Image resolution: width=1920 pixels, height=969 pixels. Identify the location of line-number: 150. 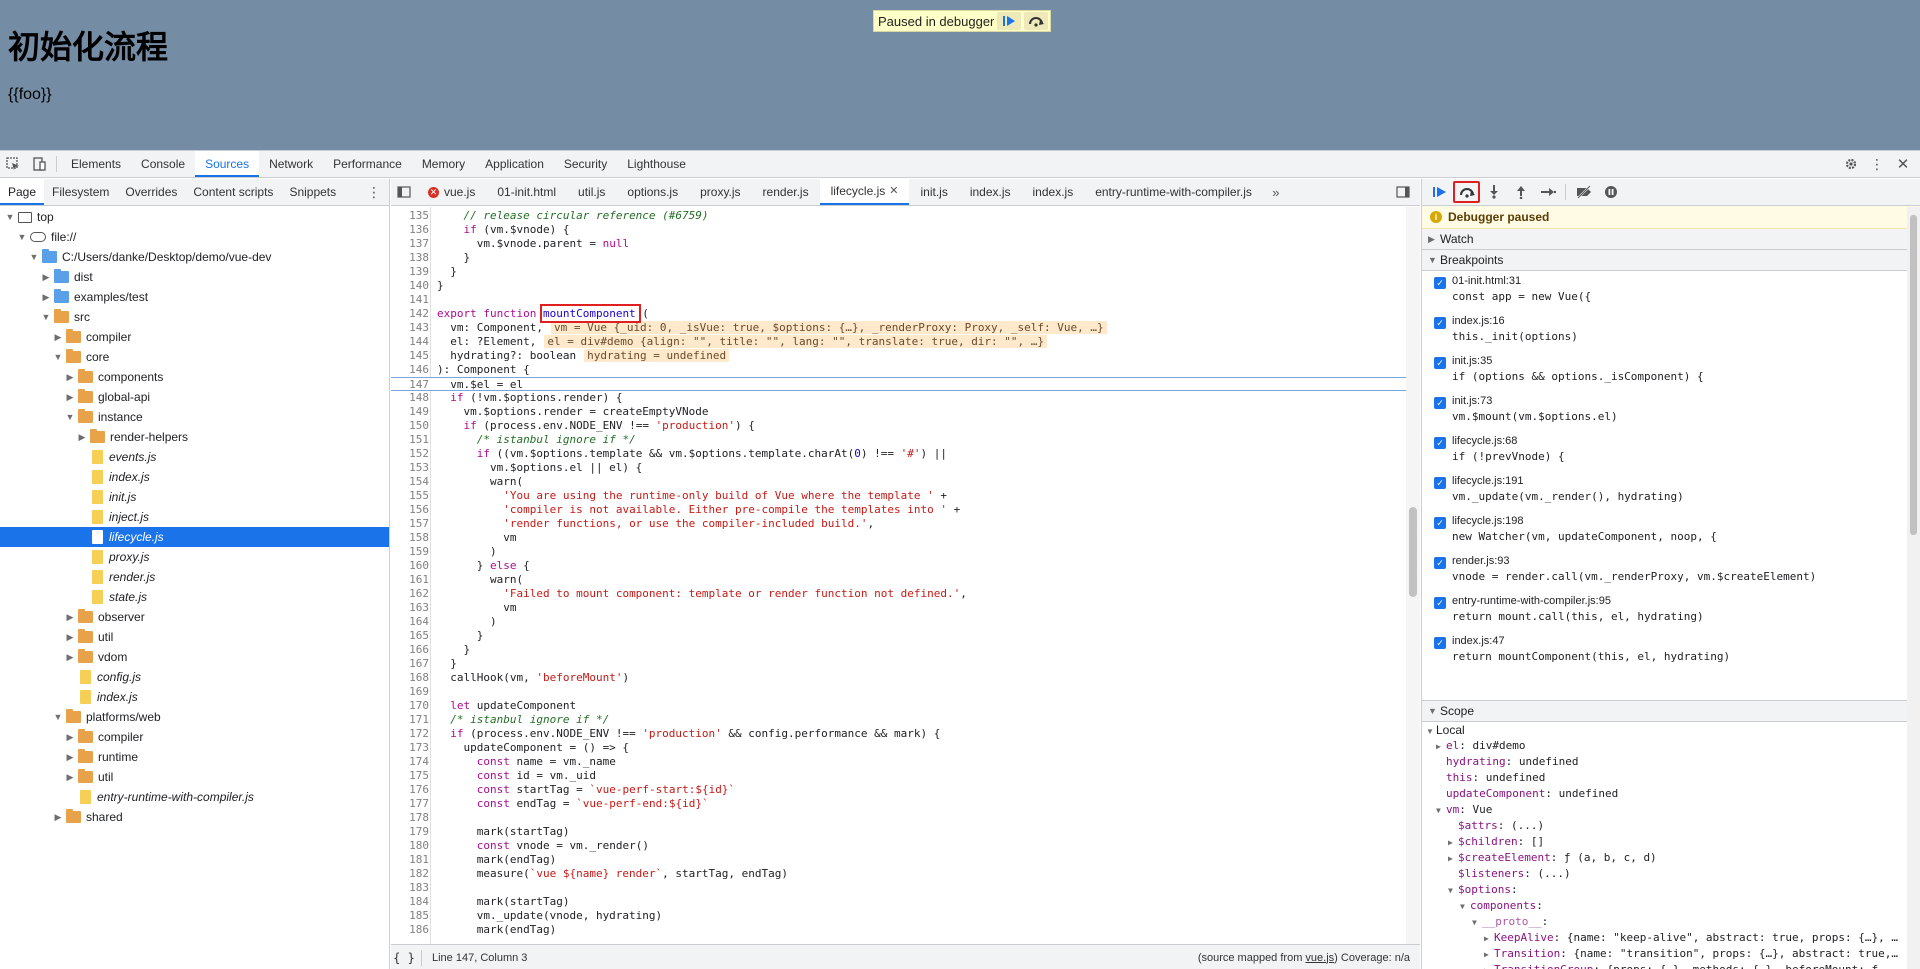
(410, 426).